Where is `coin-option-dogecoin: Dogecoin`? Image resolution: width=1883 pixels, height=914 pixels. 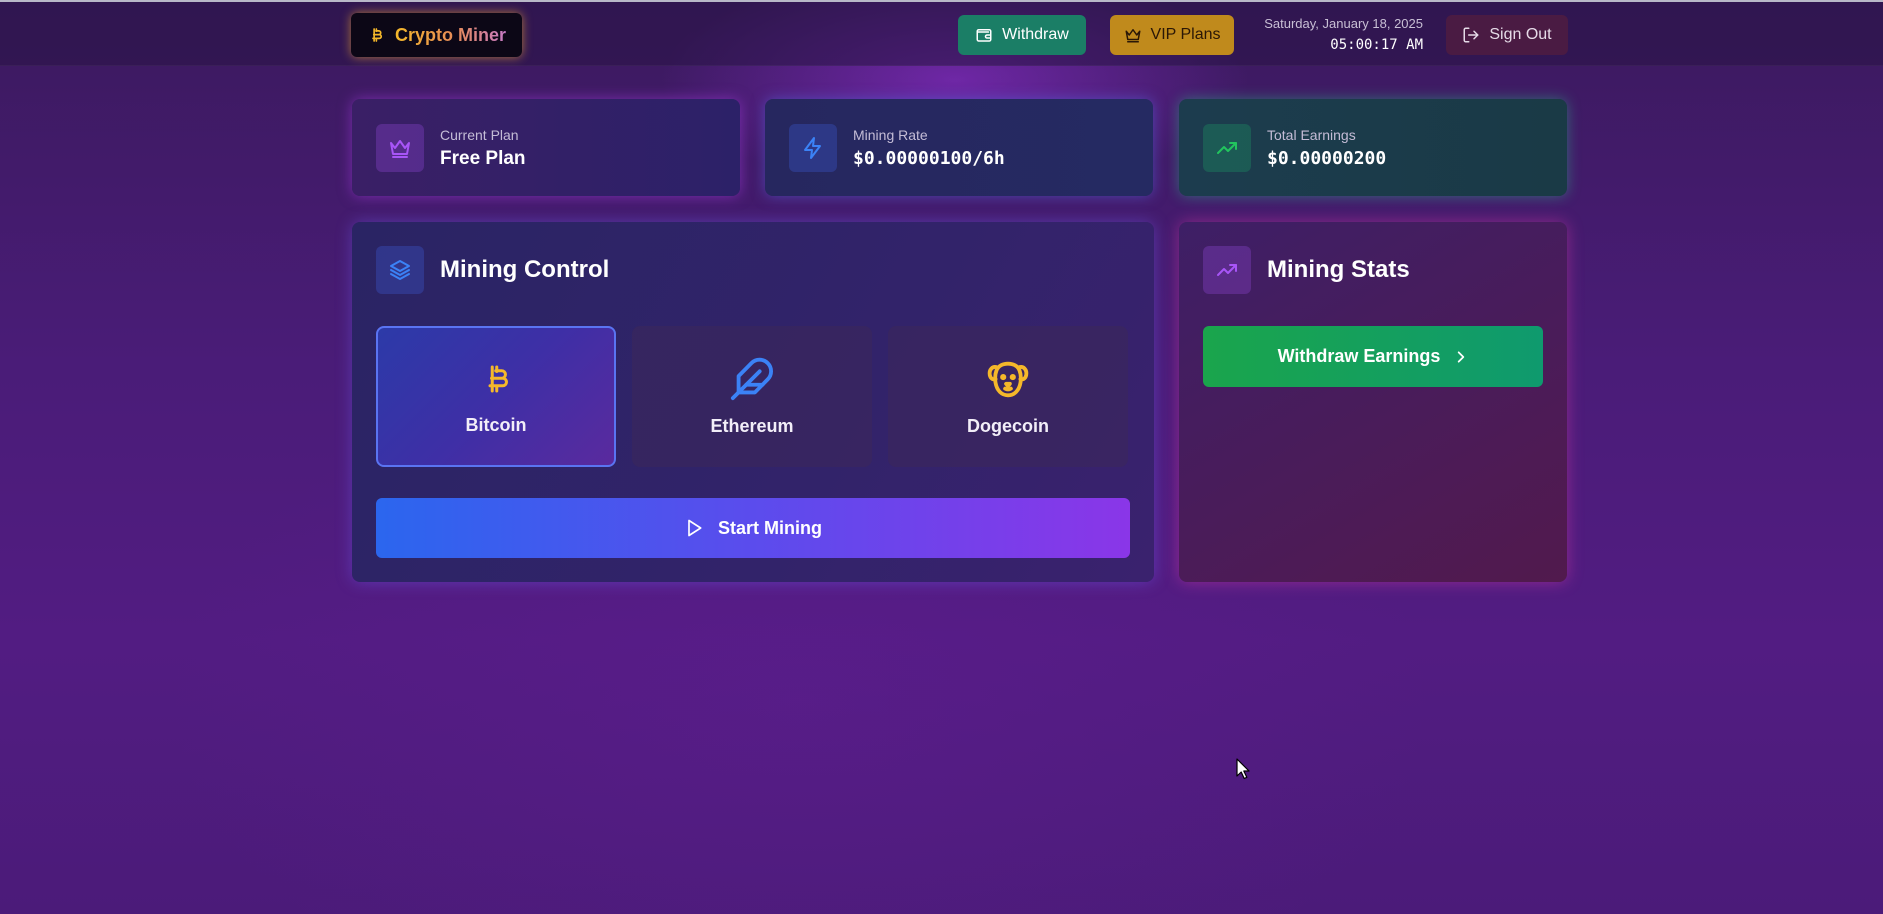 coin-option-dogecoin: Dogecoin is located at coordinates (1008, 396).